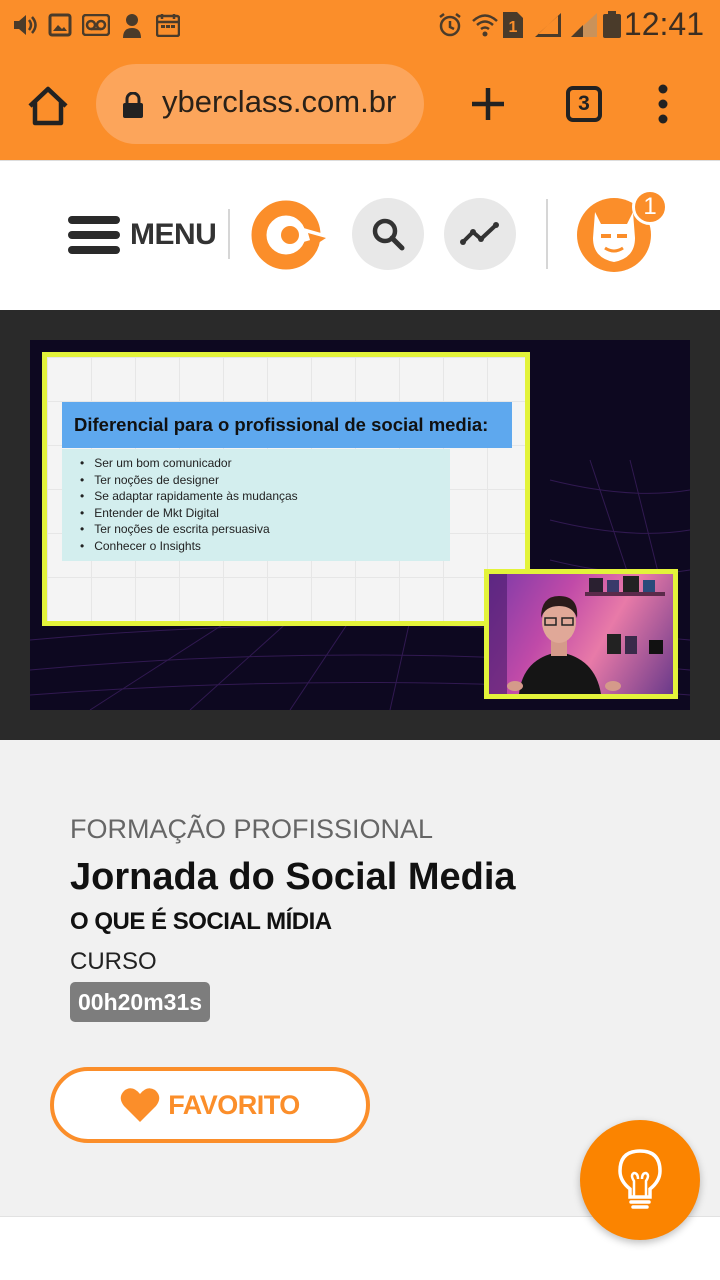  I want to click on slide-bullet: Conhecer o Insights, so click(265, 546).